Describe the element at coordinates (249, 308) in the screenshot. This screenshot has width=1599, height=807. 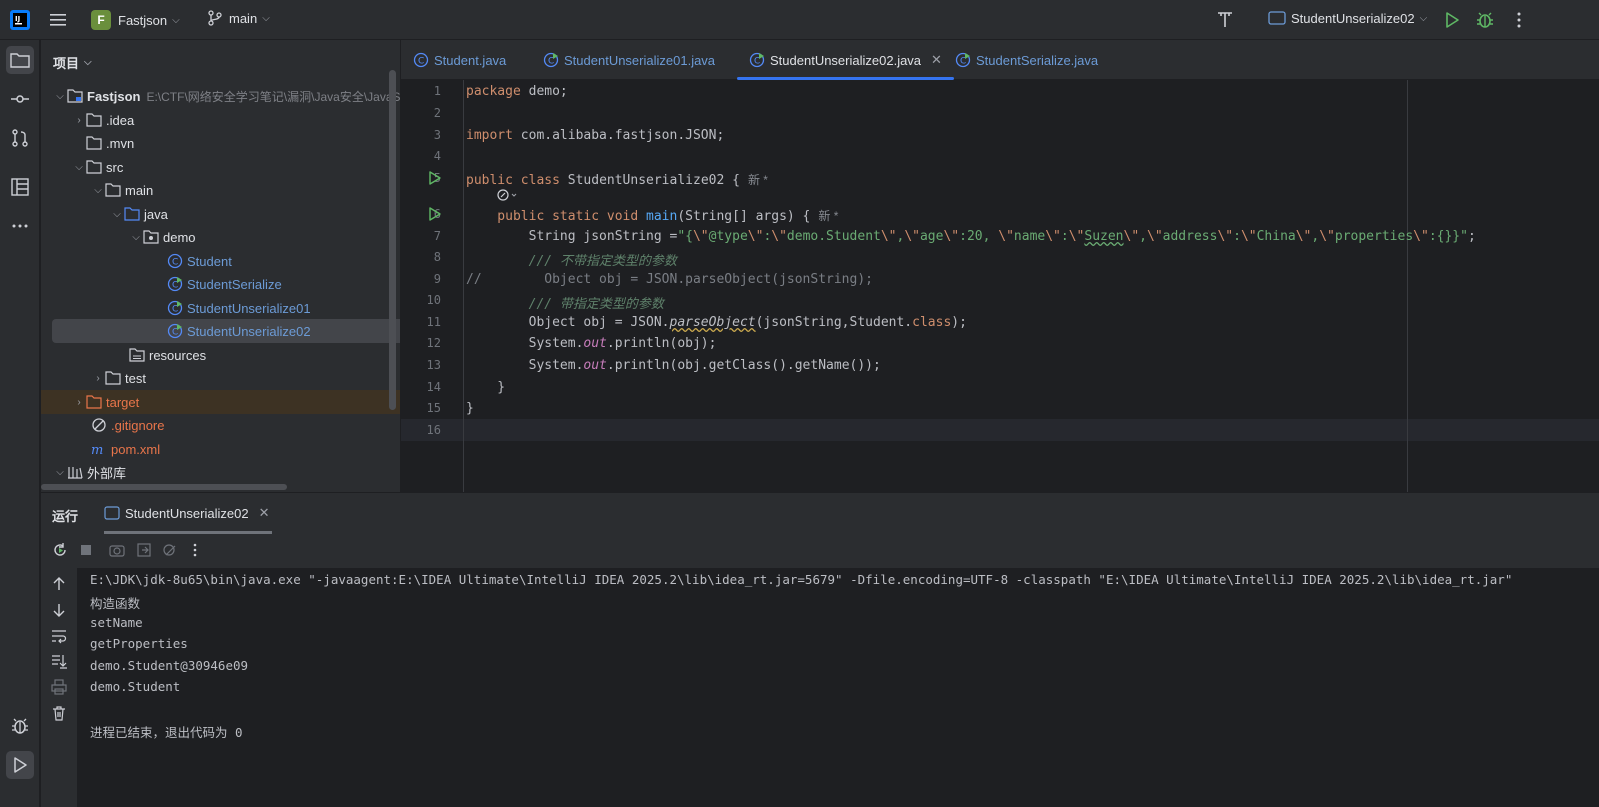
I see `tree-label: StudentUnserialize01` at that location.